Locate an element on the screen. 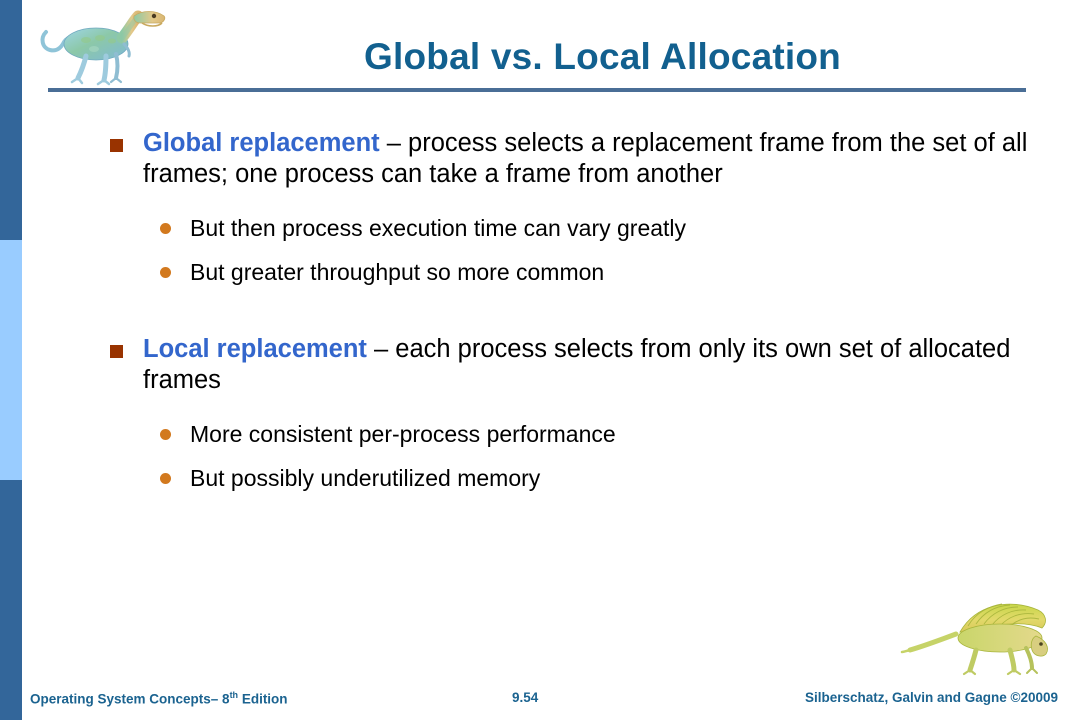 The image size is (1080, 720). sub-bullet-text: But possibly underutilized memory is located at coordinates (365, 478).